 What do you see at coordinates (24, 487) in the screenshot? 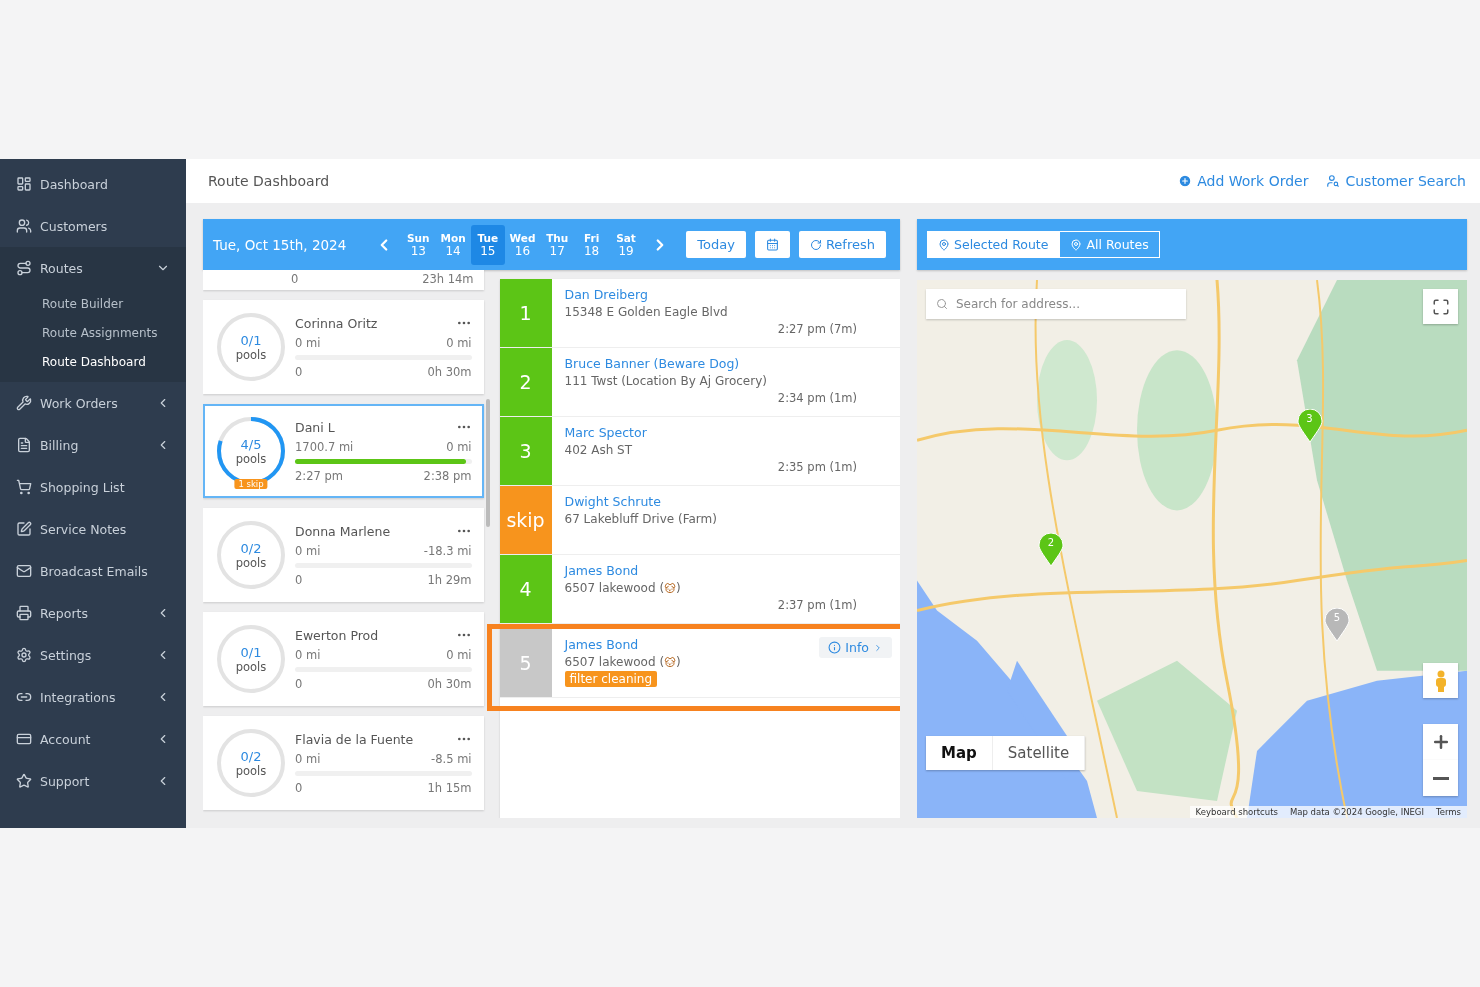
I see `cart-icon` at bounding box center [24, 487].